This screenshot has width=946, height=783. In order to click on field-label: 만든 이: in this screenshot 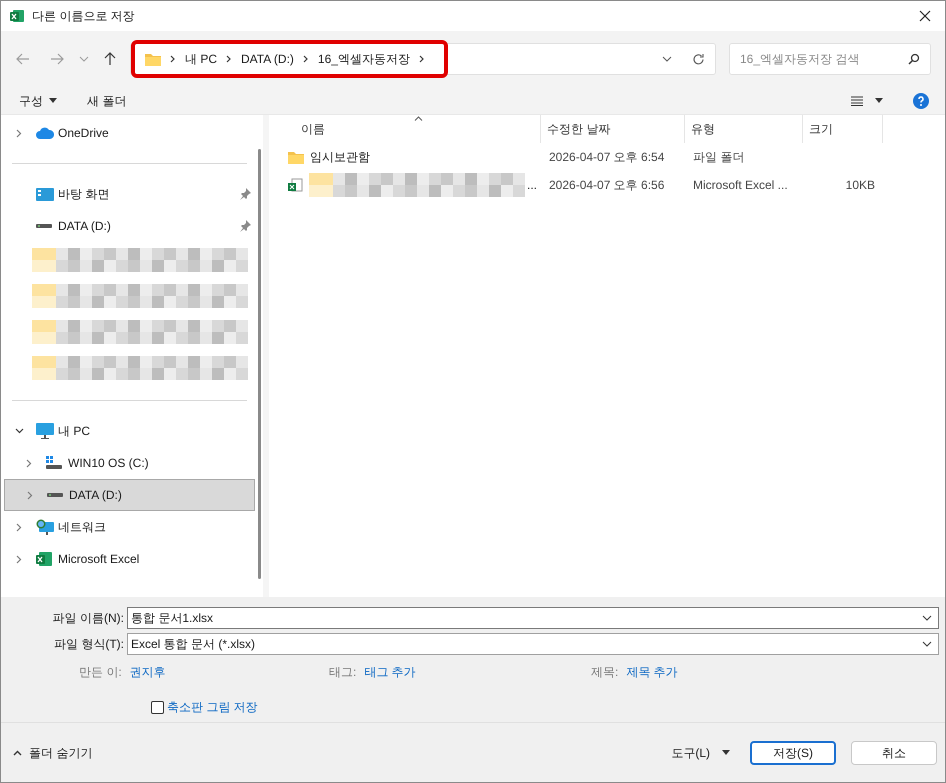, I will do `click(100, 672)`.